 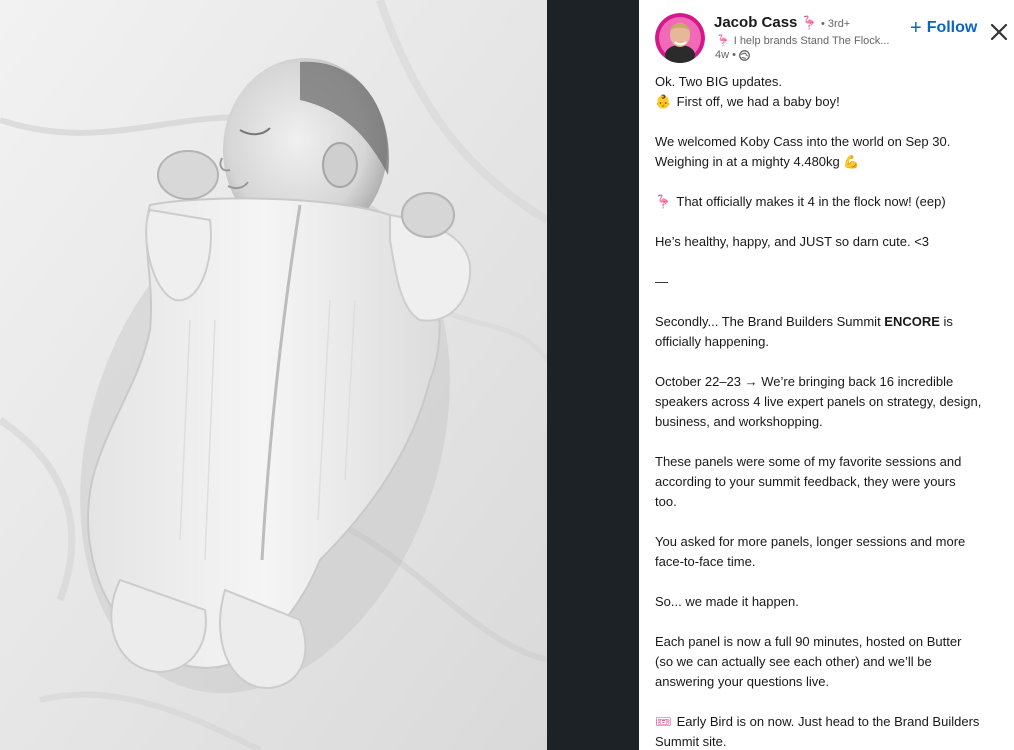 I want to click on close-button, so click(x=999, y=32).